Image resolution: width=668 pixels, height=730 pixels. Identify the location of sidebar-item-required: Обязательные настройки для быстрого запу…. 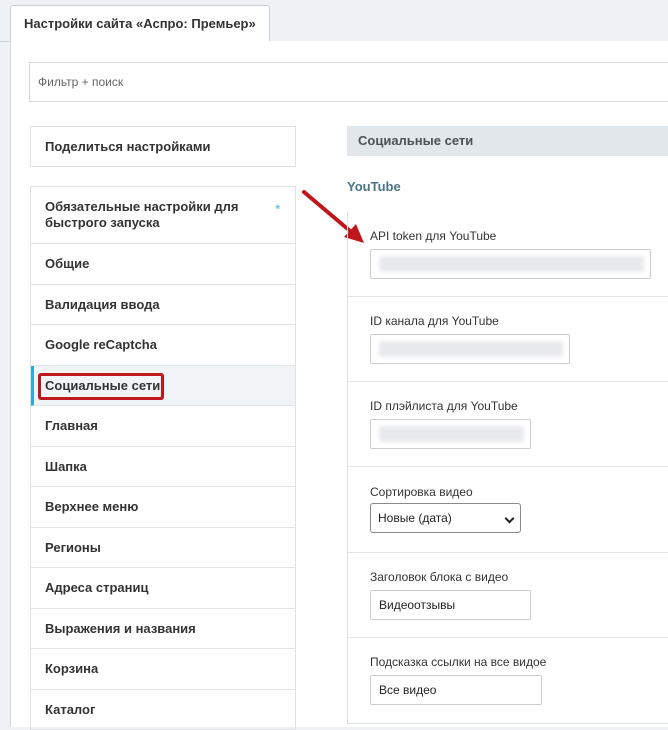
(163, 215).